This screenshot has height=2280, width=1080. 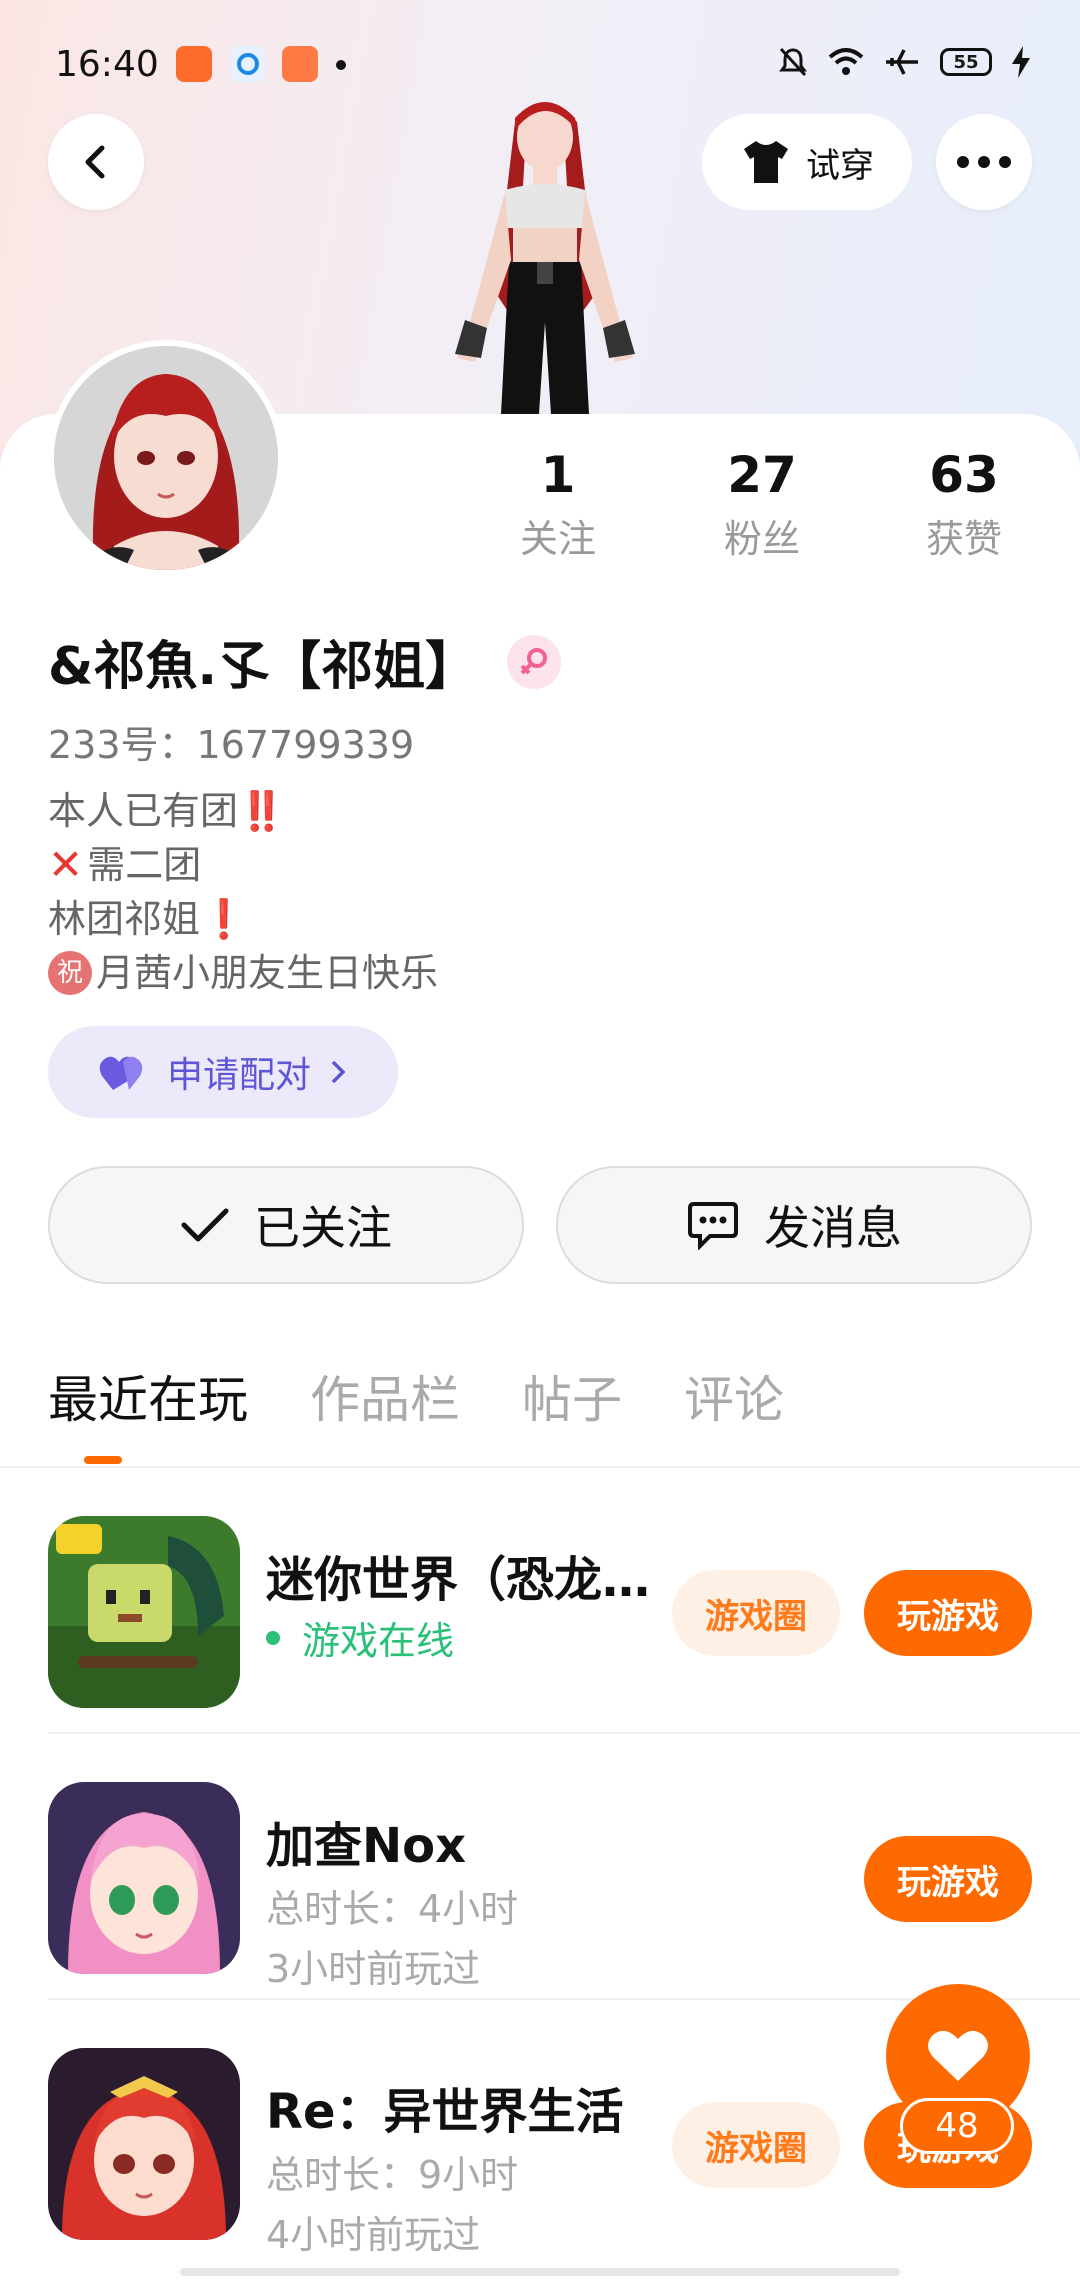 What do you see at coordinates (966, 62) in the screenshot?
I see `battery-icon: 55` at bounding box center [966, 62].